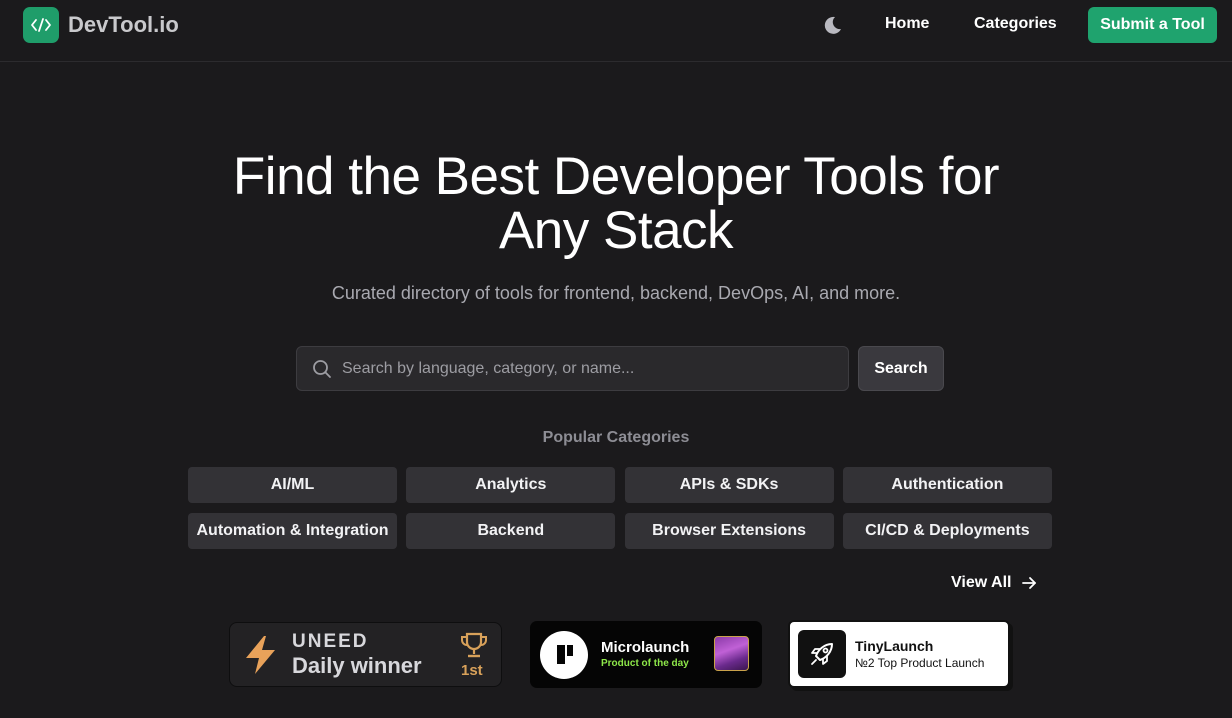 The image size is (1232, 718). Describe the element at coordinates (645, 663) in the screenshot. I see `microlaunch-sub: Product of the day` at that location.